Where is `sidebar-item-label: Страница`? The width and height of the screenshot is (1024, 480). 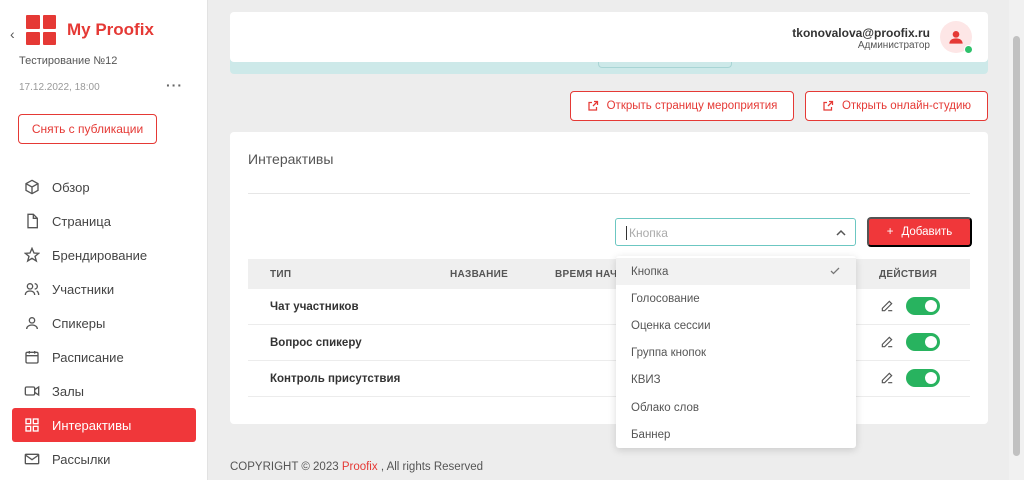
sidebar-item-label: Страница is located at coordinates (81, 221).